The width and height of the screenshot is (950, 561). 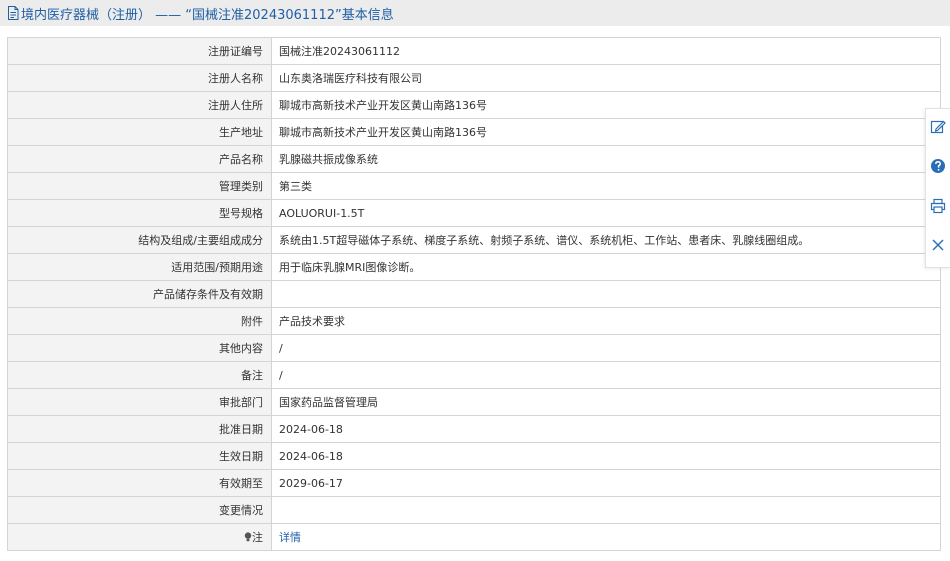 What do you see at coordinates (139, 51) in the screenshot?
I see `row-label: 注册证编号` at bounding box center [139, 51].